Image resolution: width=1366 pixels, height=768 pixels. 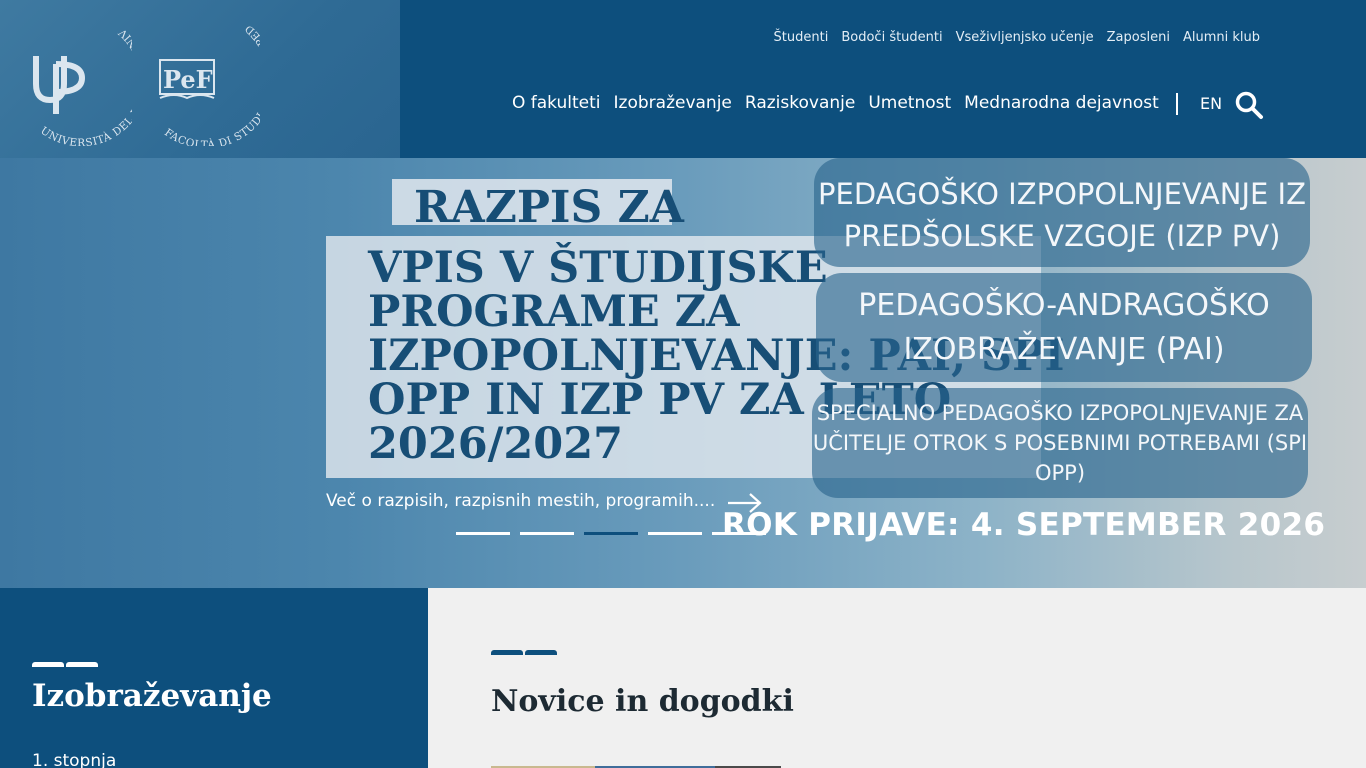 I want to click on news-accent-bar, so click(x=524, y=652).